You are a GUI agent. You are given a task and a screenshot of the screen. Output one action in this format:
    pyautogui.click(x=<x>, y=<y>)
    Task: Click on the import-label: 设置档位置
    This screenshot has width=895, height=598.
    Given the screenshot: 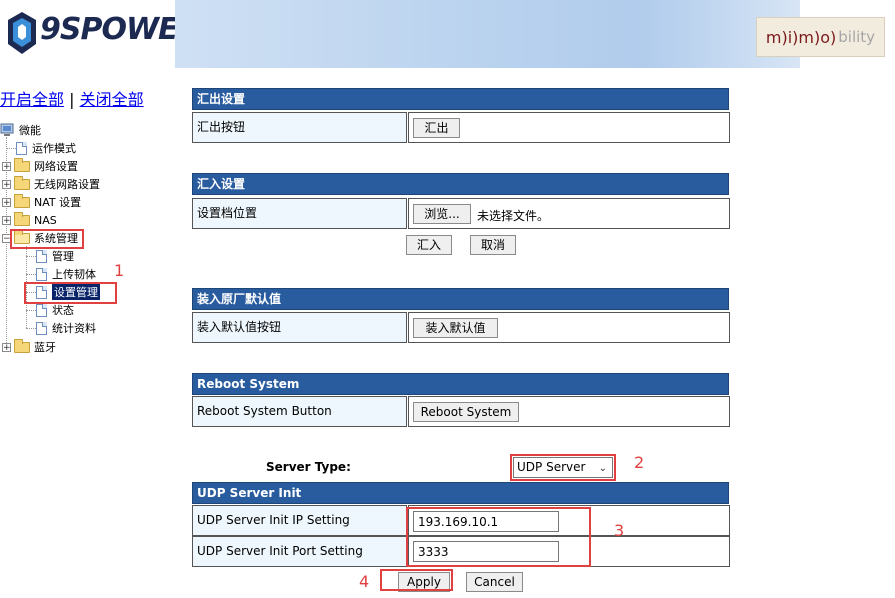 What is the action you would take?
    pyautogui.click(x=299, y=213)
    